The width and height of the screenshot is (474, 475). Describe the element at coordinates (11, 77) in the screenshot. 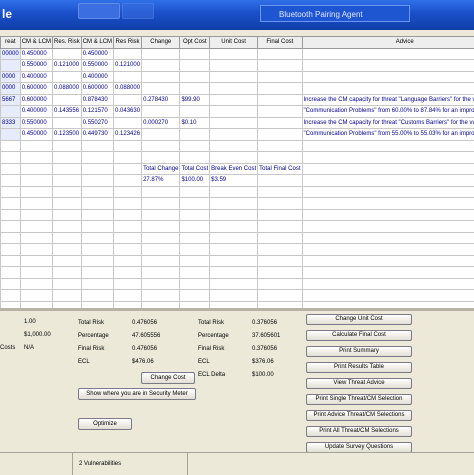

I see `table-cell: 0000` at that location.